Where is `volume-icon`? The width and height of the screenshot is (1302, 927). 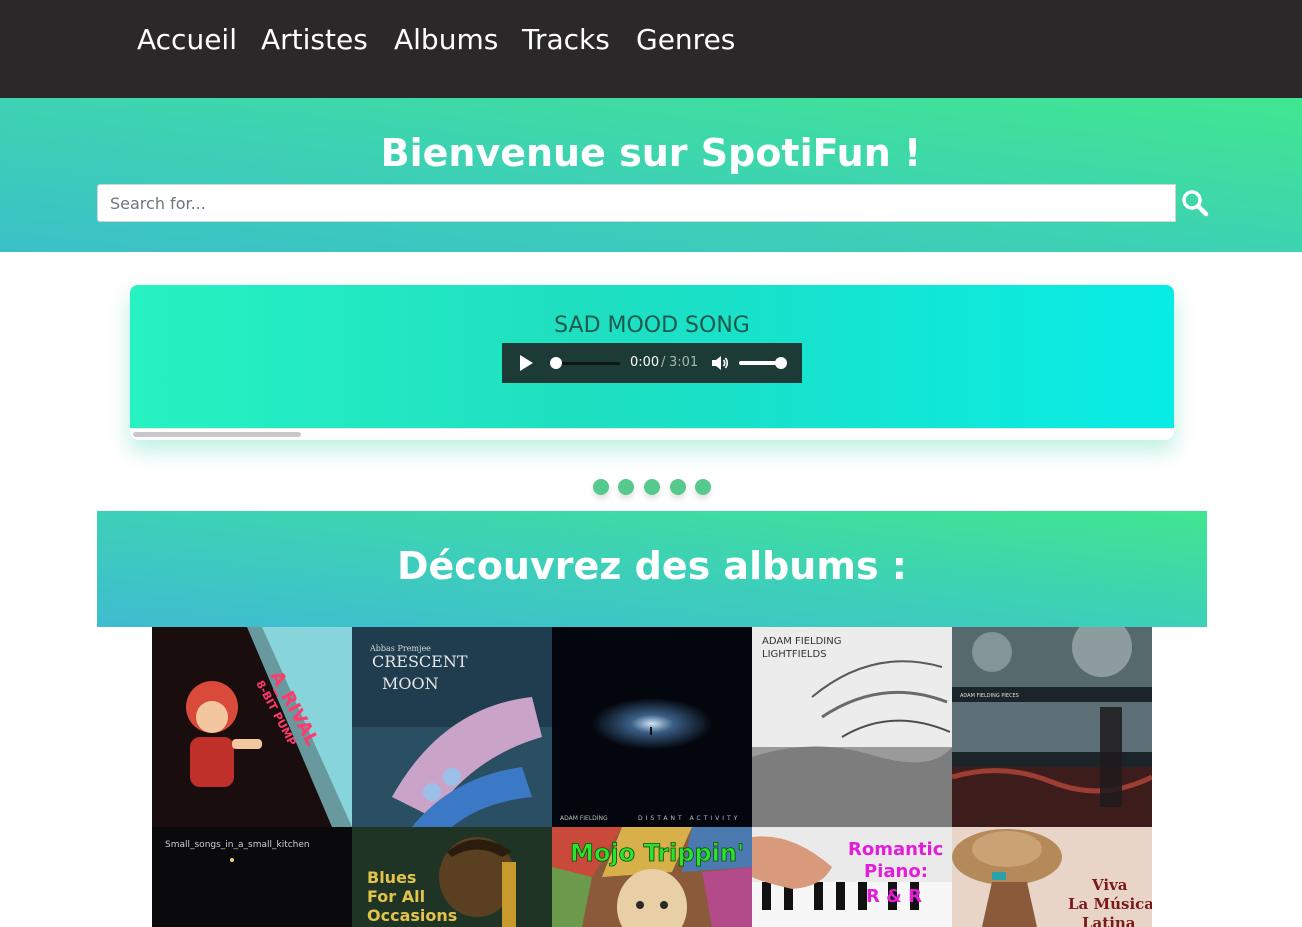
volume-icon is located at coordinates (720, 363).